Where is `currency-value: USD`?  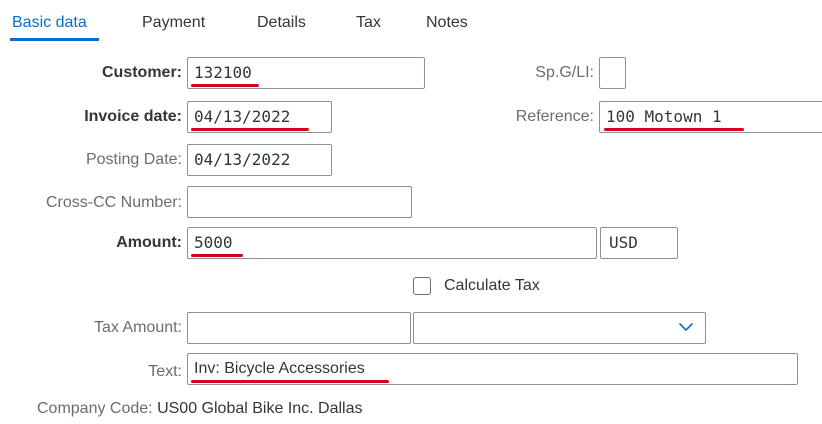
currency-value: USD is located at coordinates (623, 242).